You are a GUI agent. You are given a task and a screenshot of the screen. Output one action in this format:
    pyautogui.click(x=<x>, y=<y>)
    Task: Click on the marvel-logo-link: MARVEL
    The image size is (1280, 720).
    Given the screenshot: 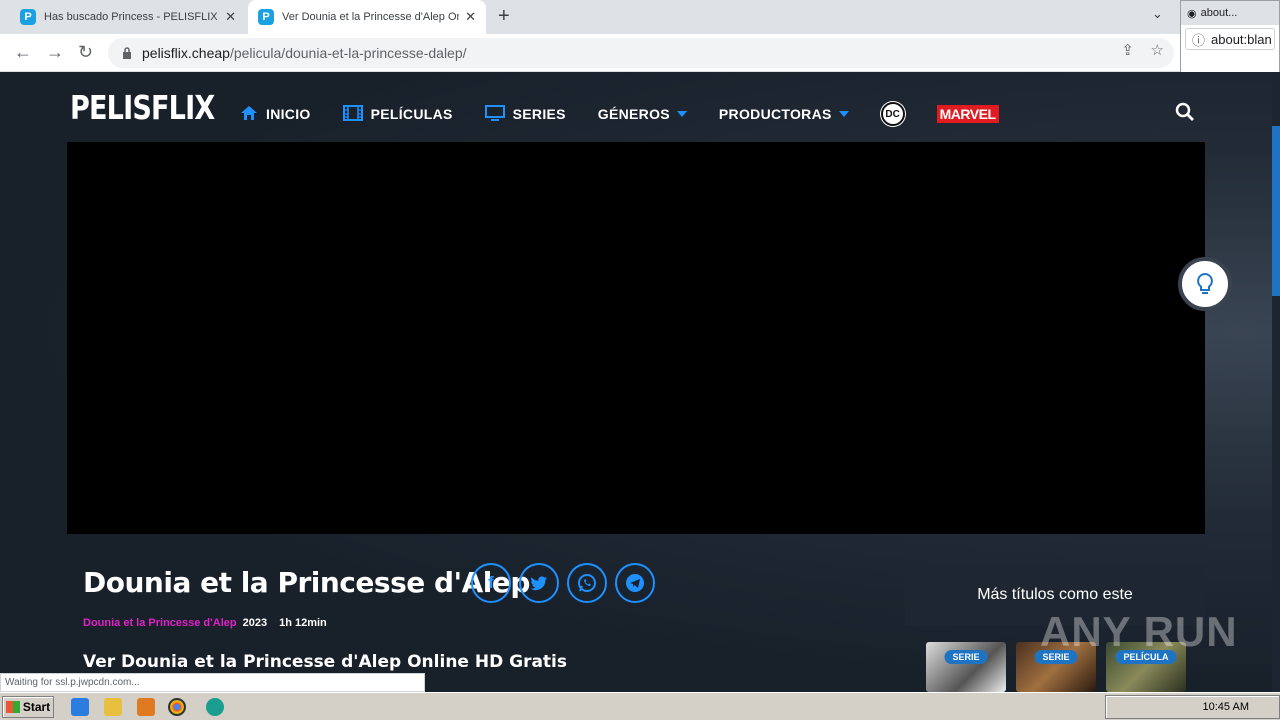 What is the action you would take?
    pyautogui.click(x=967, y=114)
    